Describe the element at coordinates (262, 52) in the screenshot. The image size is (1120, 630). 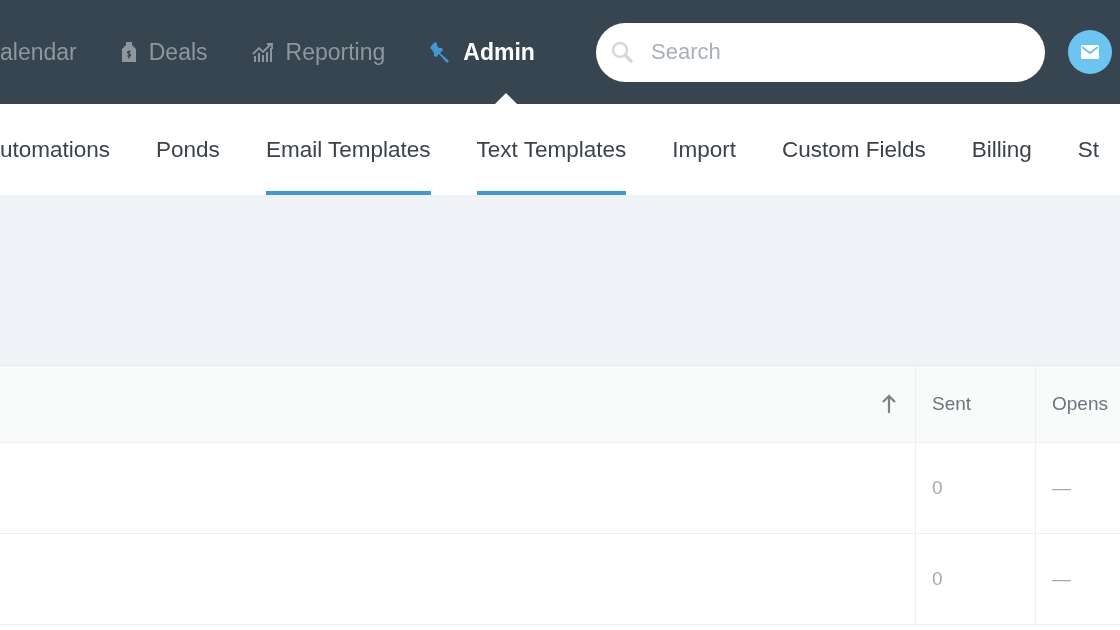
I see `chart-icon` at that location.